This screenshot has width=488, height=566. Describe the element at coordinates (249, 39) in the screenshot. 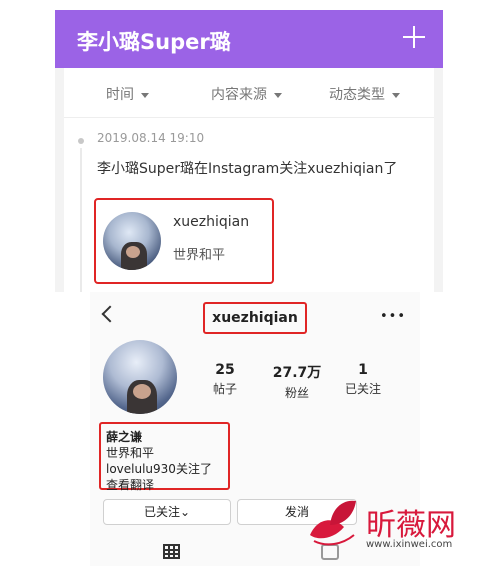

I see `app-bar: 李小璐Super璐` at that location.